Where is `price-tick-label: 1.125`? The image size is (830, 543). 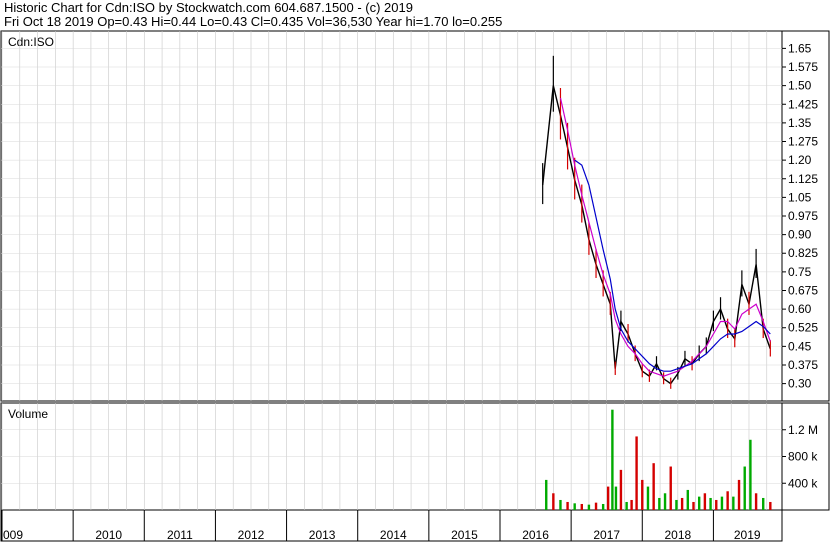
price-tick-label: 1.125 is located at coordinates (803, 179).